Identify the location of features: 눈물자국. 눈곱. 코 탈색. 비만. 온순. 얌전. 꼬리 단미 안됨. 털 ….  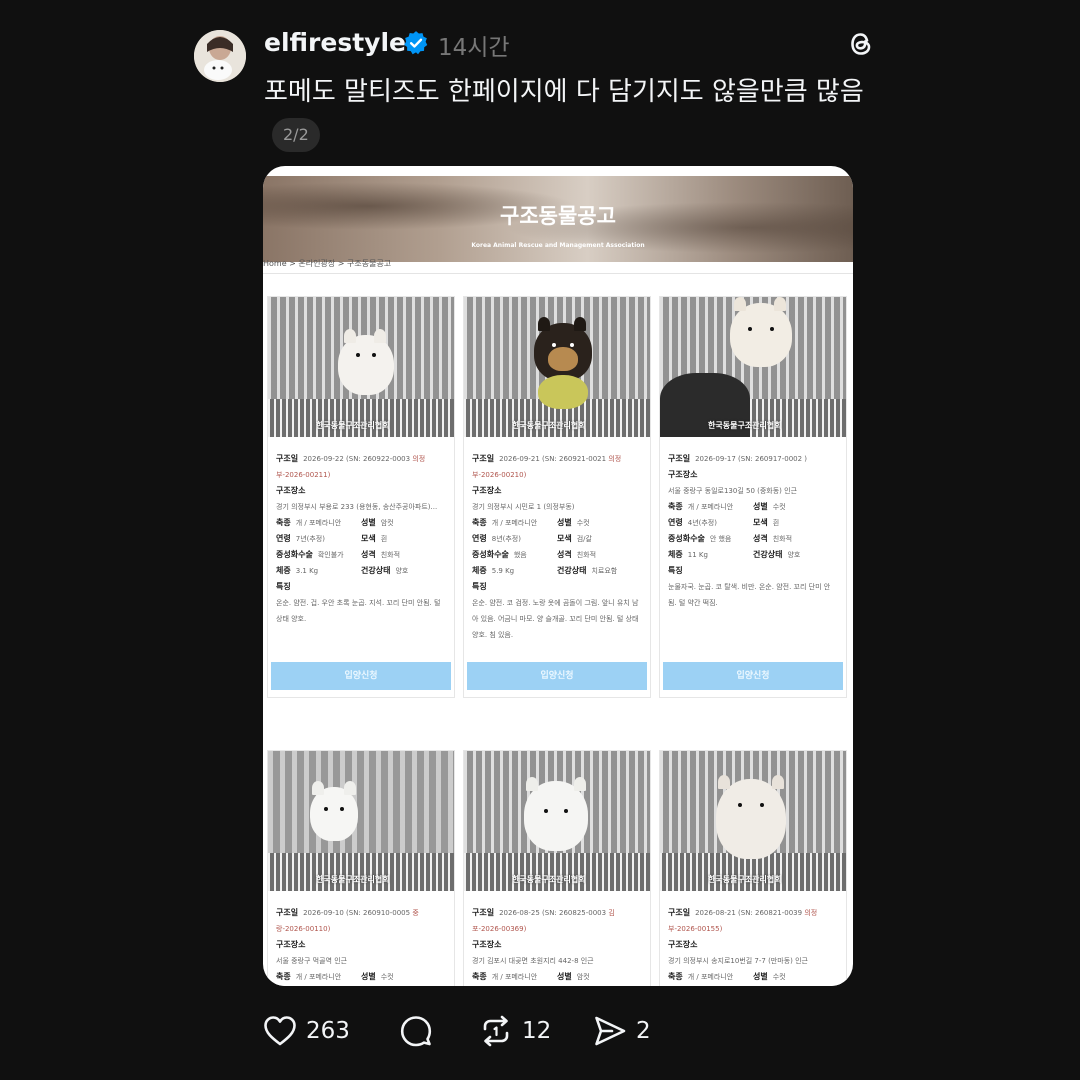
(749, 595).